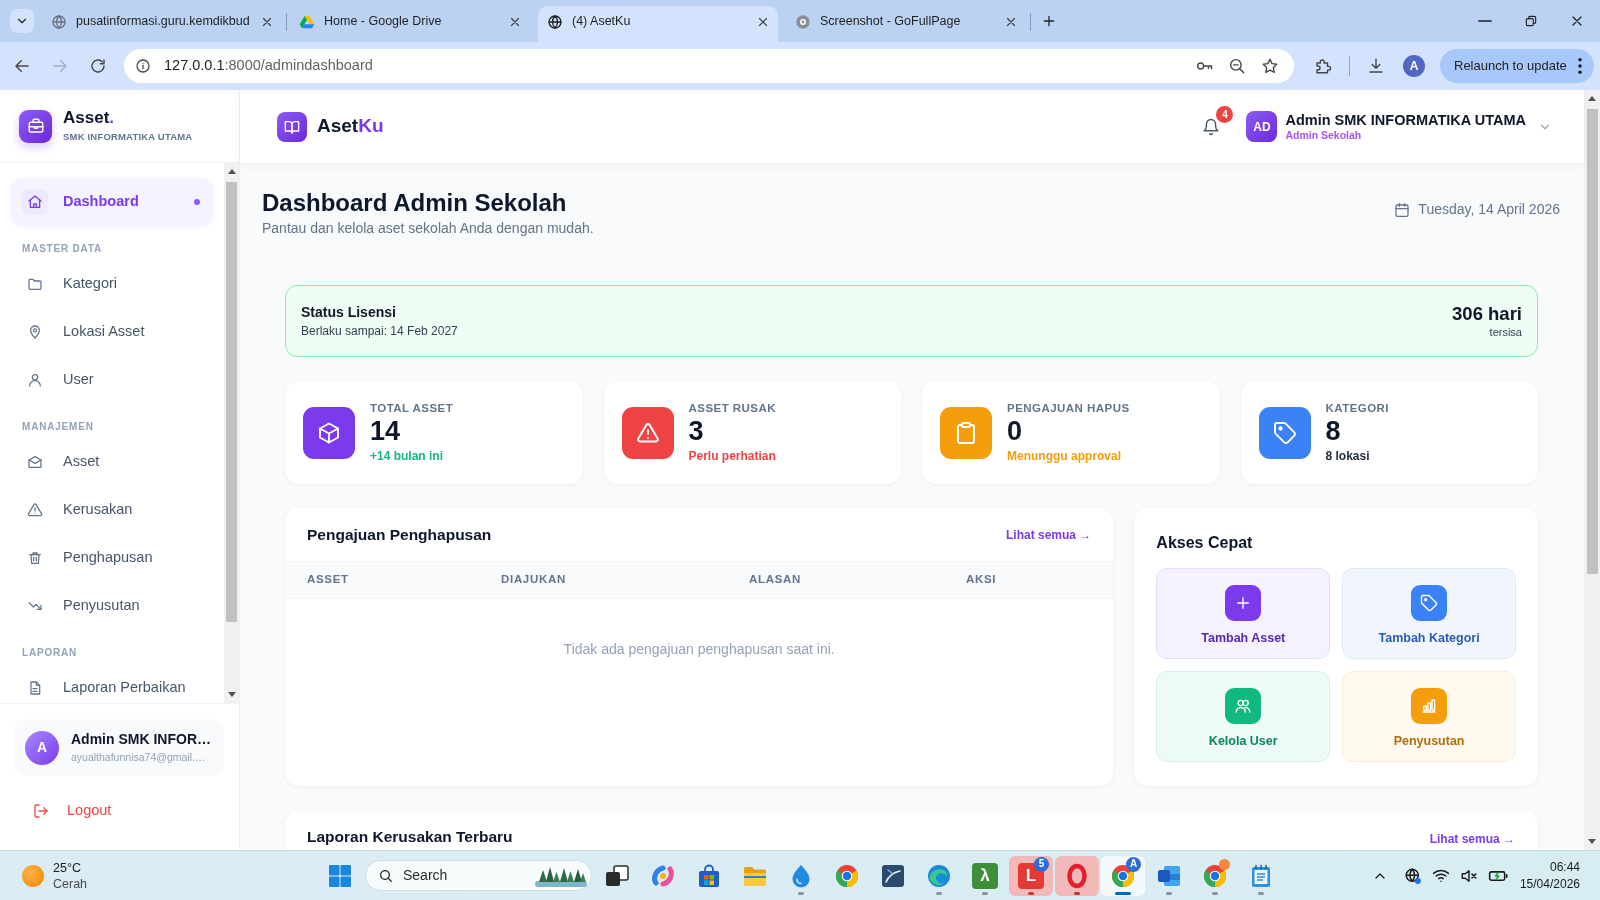  Describe the element at coordinates (350, 126) in the screenshot. I see `app-name: AsetKu` at that location.